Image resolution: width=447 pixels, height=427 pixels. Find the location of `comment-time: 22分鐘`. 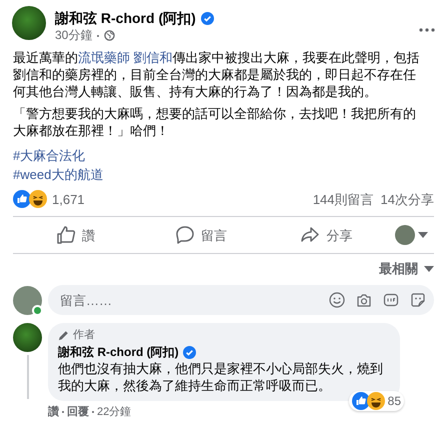

comment-time: 22分鐘 is located at coordinates (114, 412).